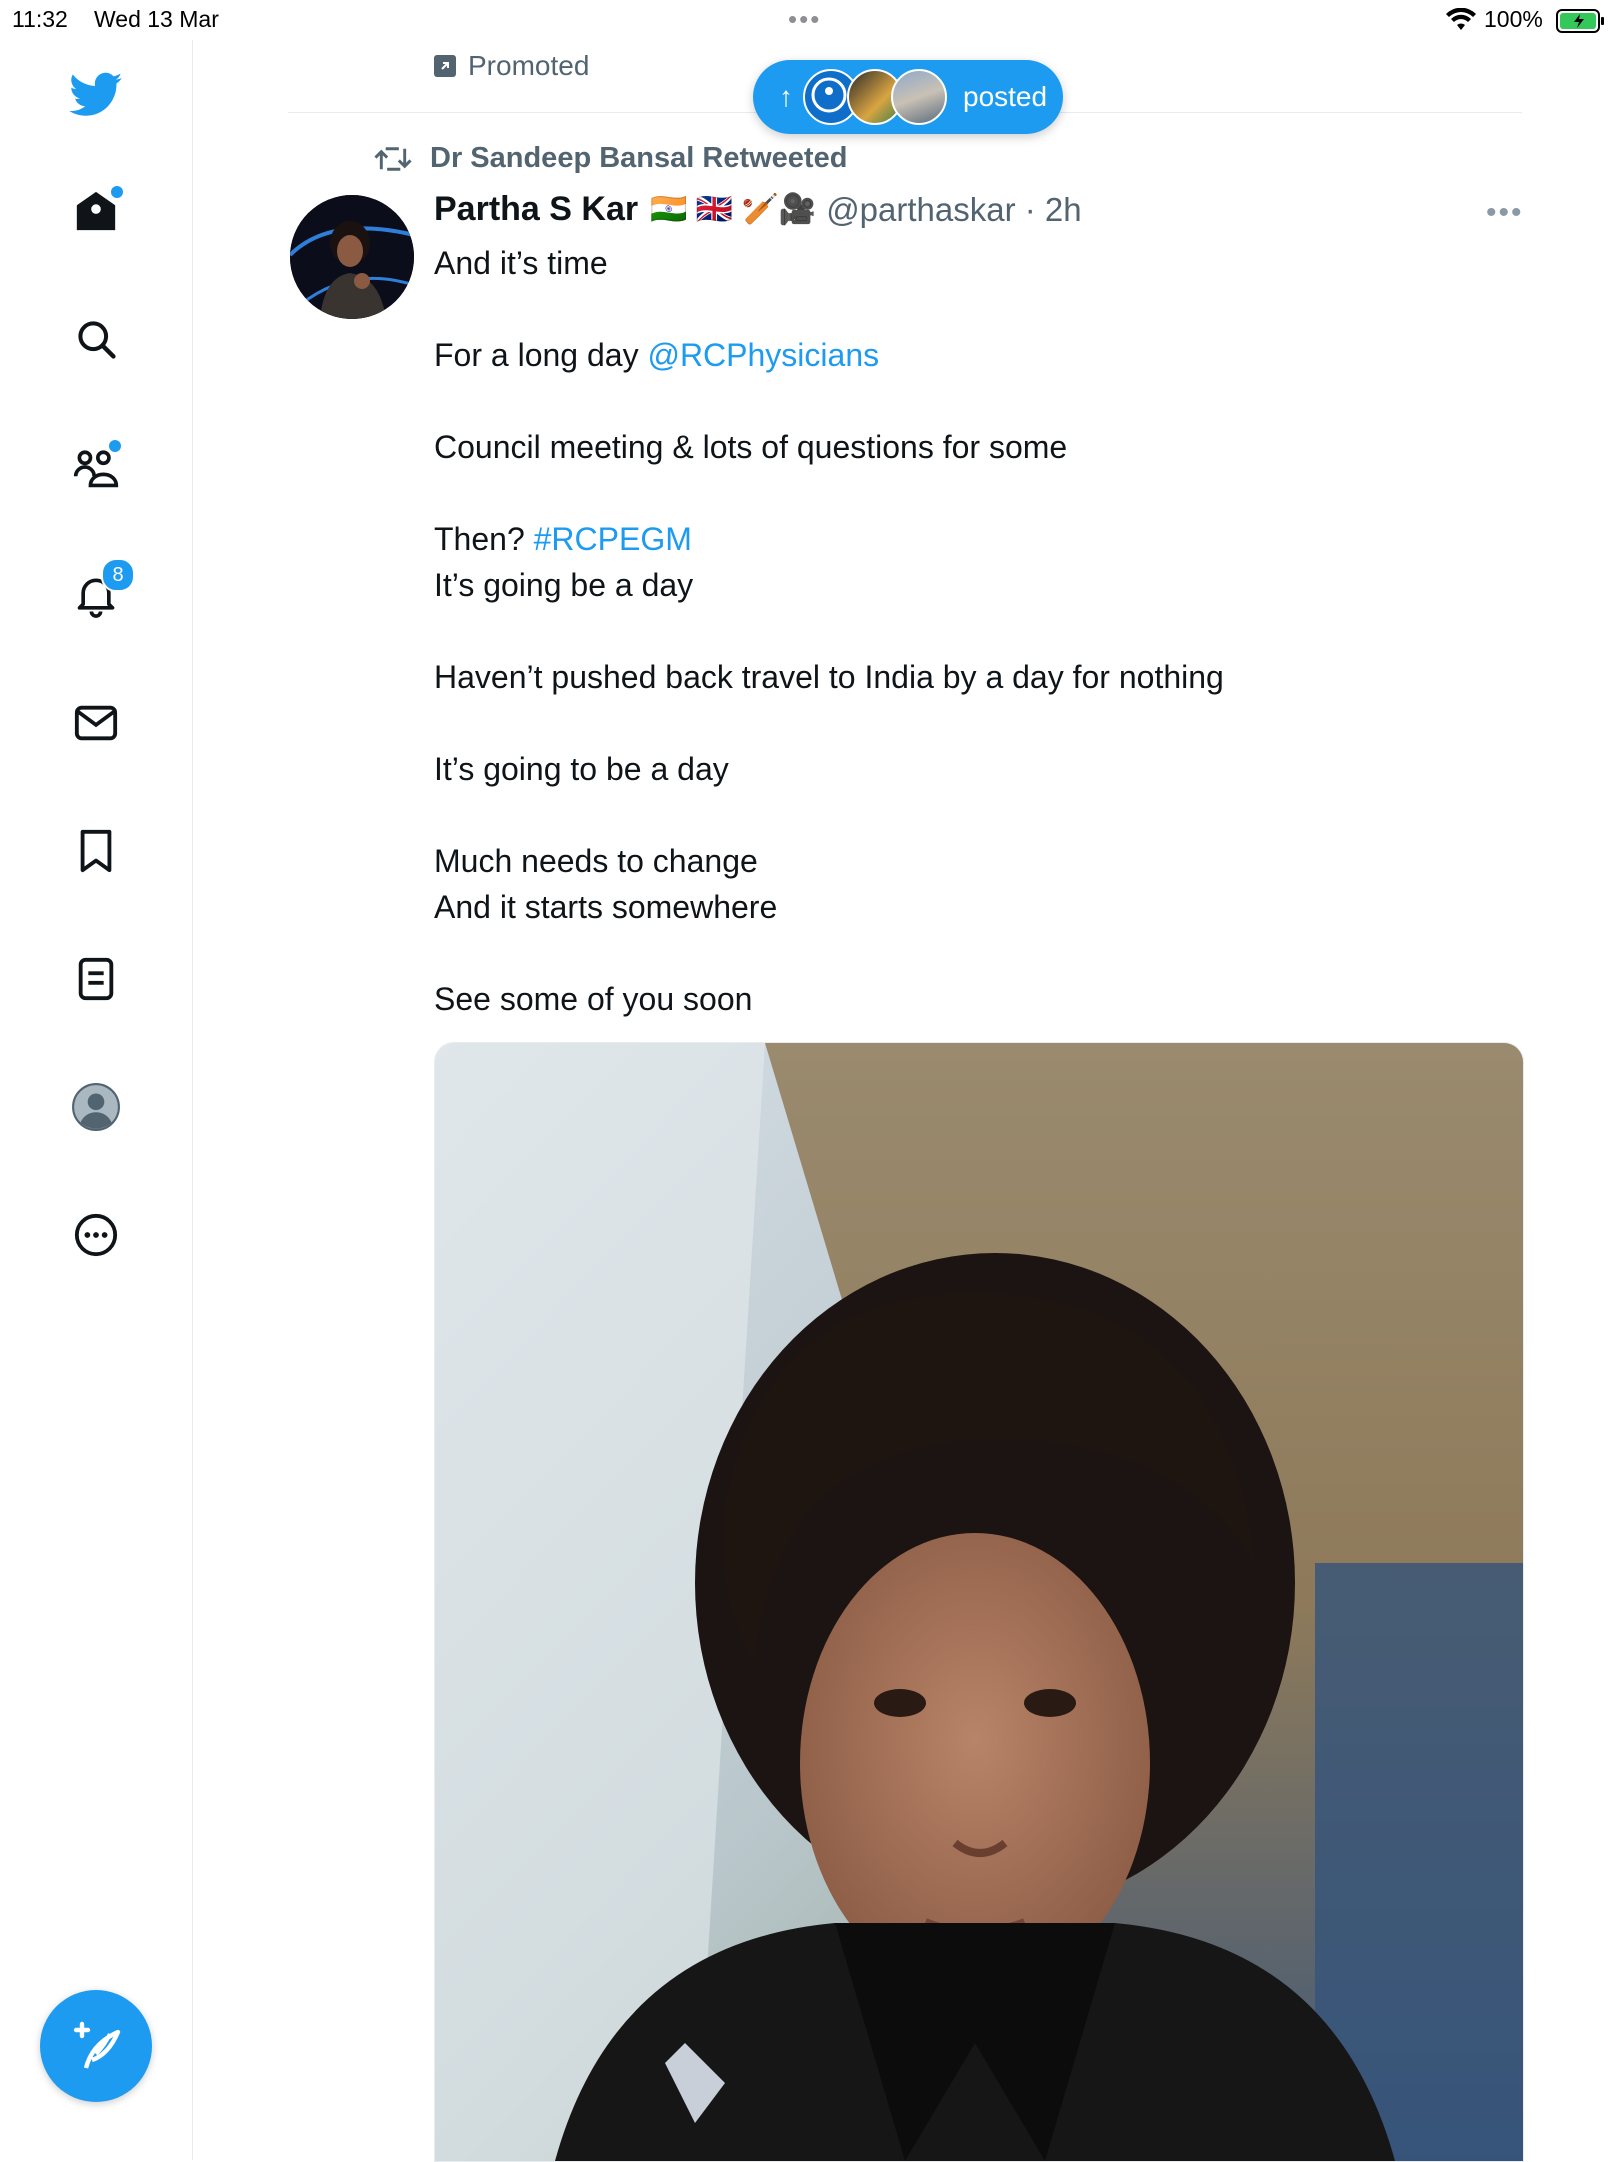 This screenshot has width=1620, height=2162. I want to click on retweet-context: Dr Sandeep Bansal Retweeted, so click(610, 158).